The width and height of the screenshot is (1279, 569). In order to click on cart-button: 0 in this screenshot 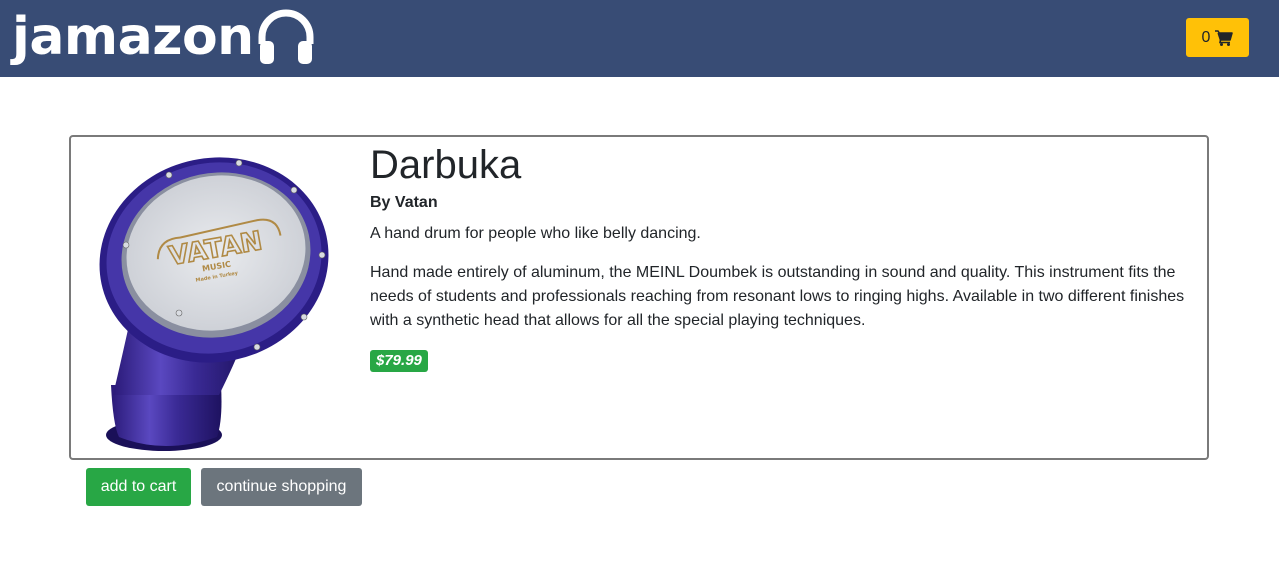, I will do `click(1217, 37)`.